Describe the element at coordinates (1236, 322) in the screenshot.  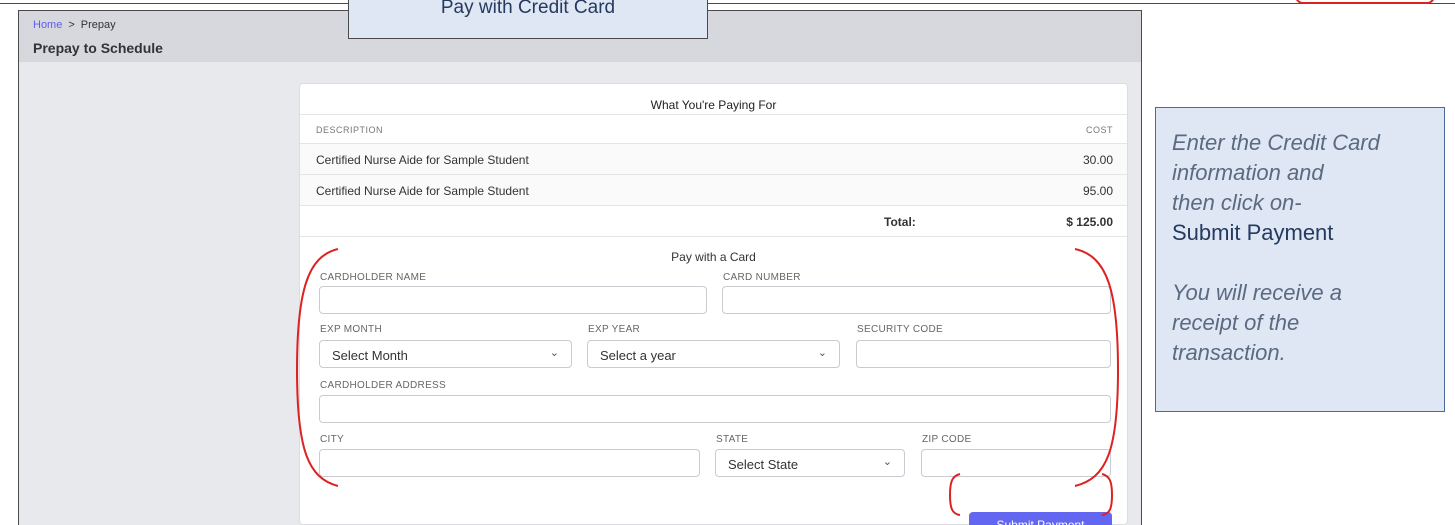
I see `callout-line: receipt of the` at that location.